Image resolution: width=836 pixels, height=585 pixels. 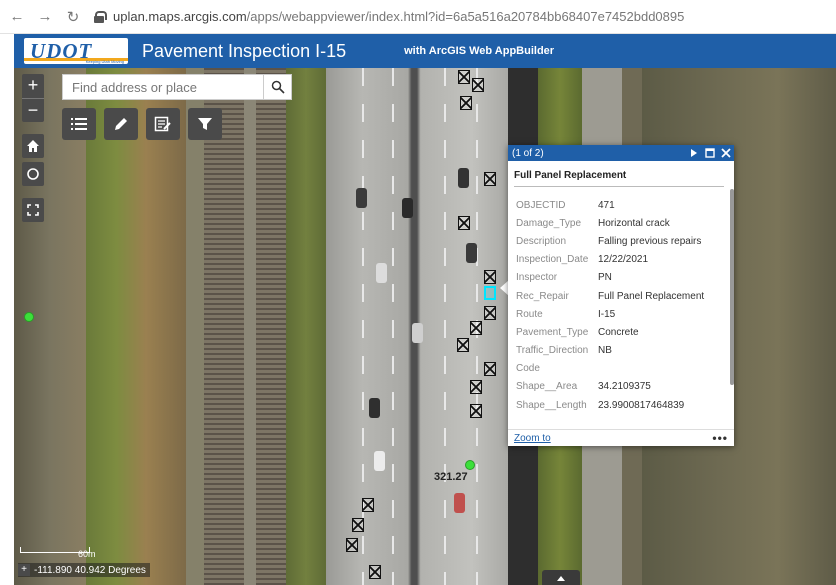 I want to click on attribute-value: 23.9900817464839, so click(x=641, y=405).